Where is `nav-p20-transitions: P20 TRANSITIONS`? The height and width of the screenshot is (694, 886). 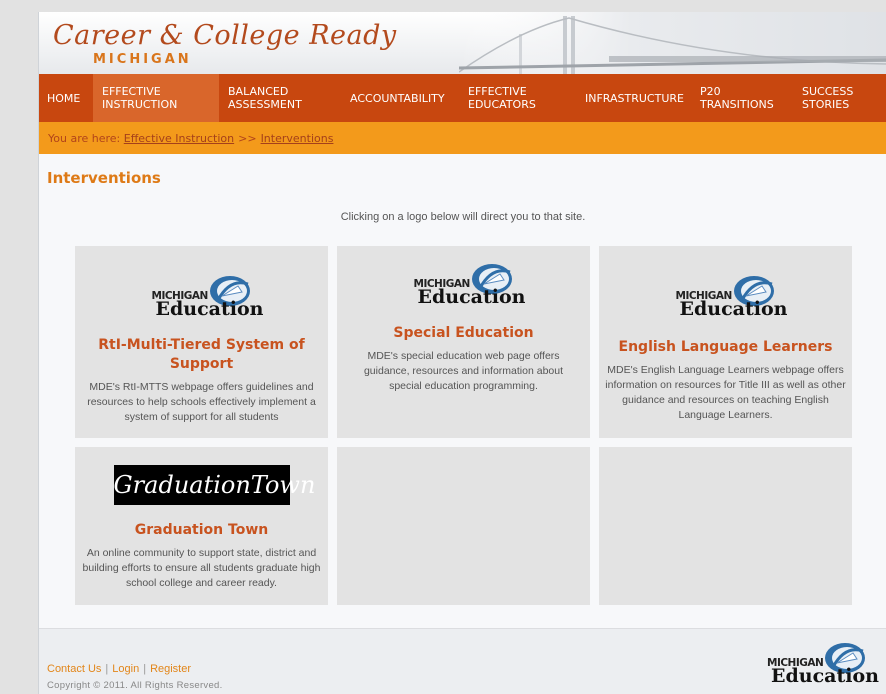
nav-p20-transitions: P20 TRANSITIONS is located at coordinates (742, 98).